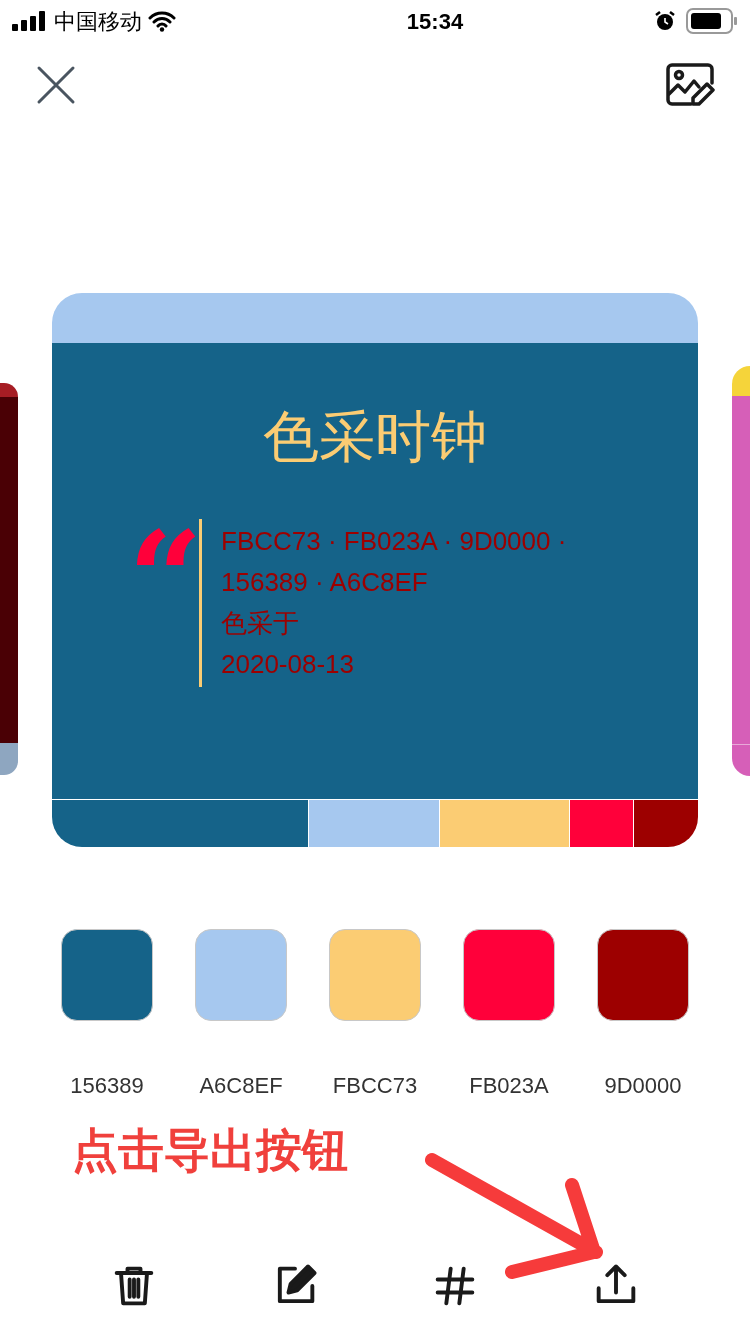 The width and height of the screenshot is (750, 1334). Describe the element at coordinates (643, 1086) in the screenshot. I see `swatch-label: 9D0000` at that location.